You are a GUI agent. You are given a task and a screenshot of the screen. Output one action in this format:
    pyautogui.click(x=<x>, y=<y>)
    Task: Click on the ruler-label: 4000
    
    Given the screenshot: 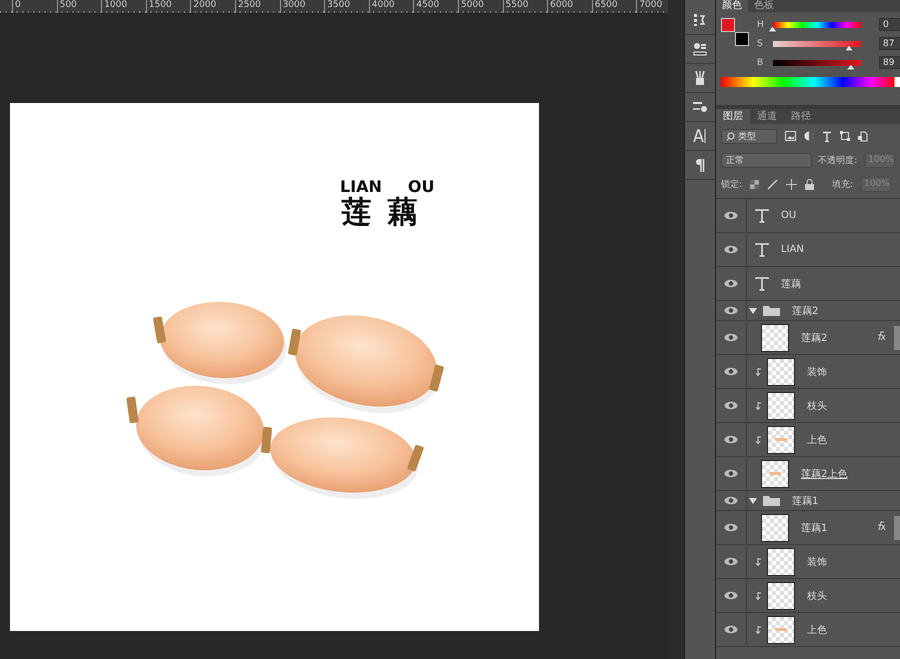 What is the action you would take?
    pyautogui.click(x=391, y=6)
    